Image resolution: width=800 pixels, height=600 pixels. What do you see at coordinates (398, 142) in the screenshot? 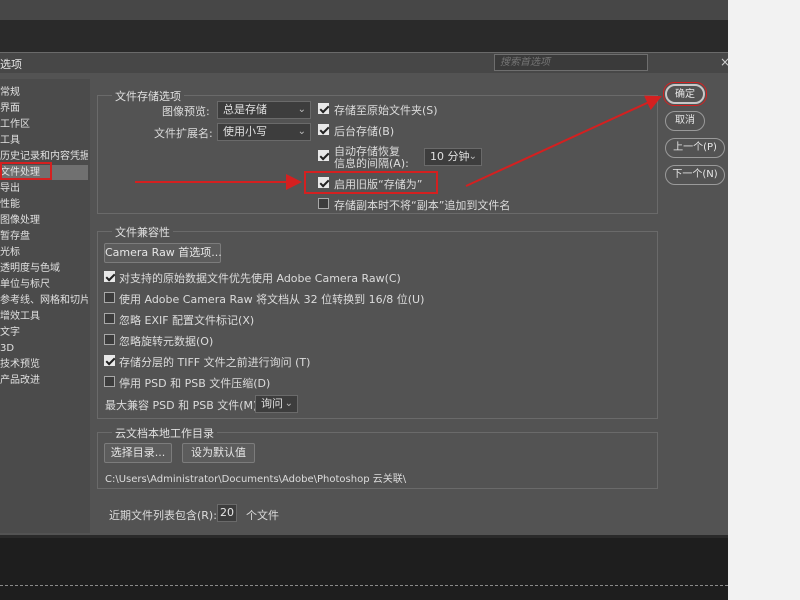
I see `annotation-arrows` at bounding box center [398, 142].